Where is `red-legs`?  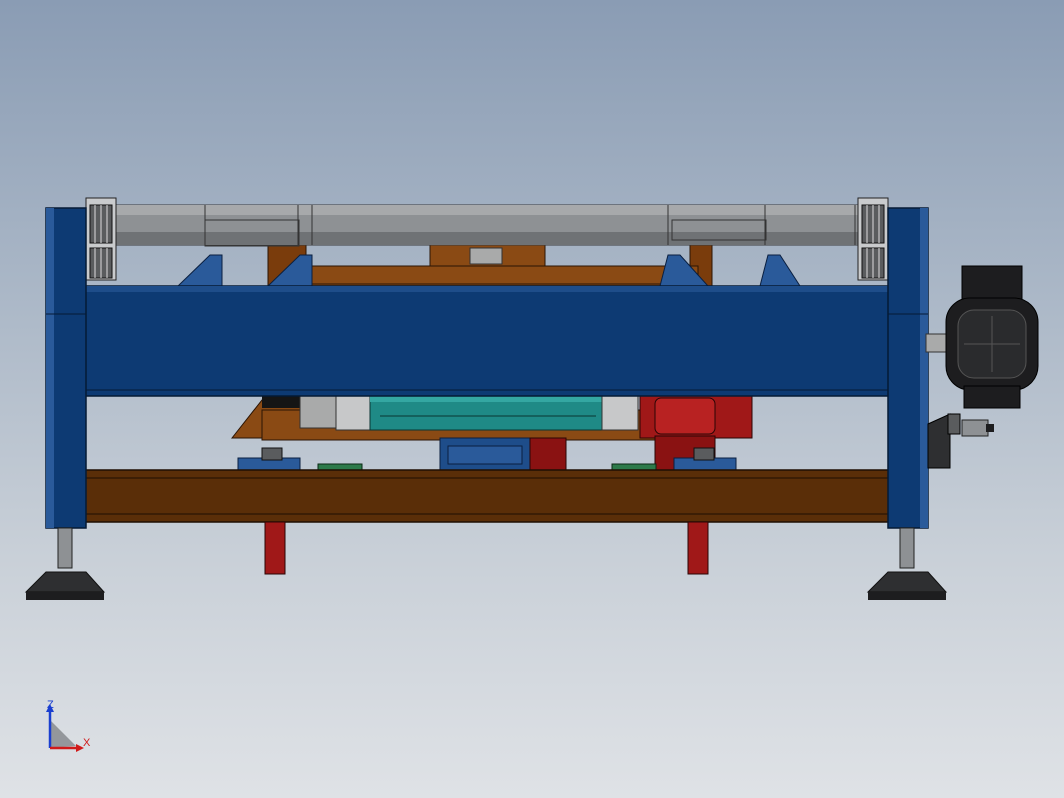
red-legs is located at coordinates (486, 548).